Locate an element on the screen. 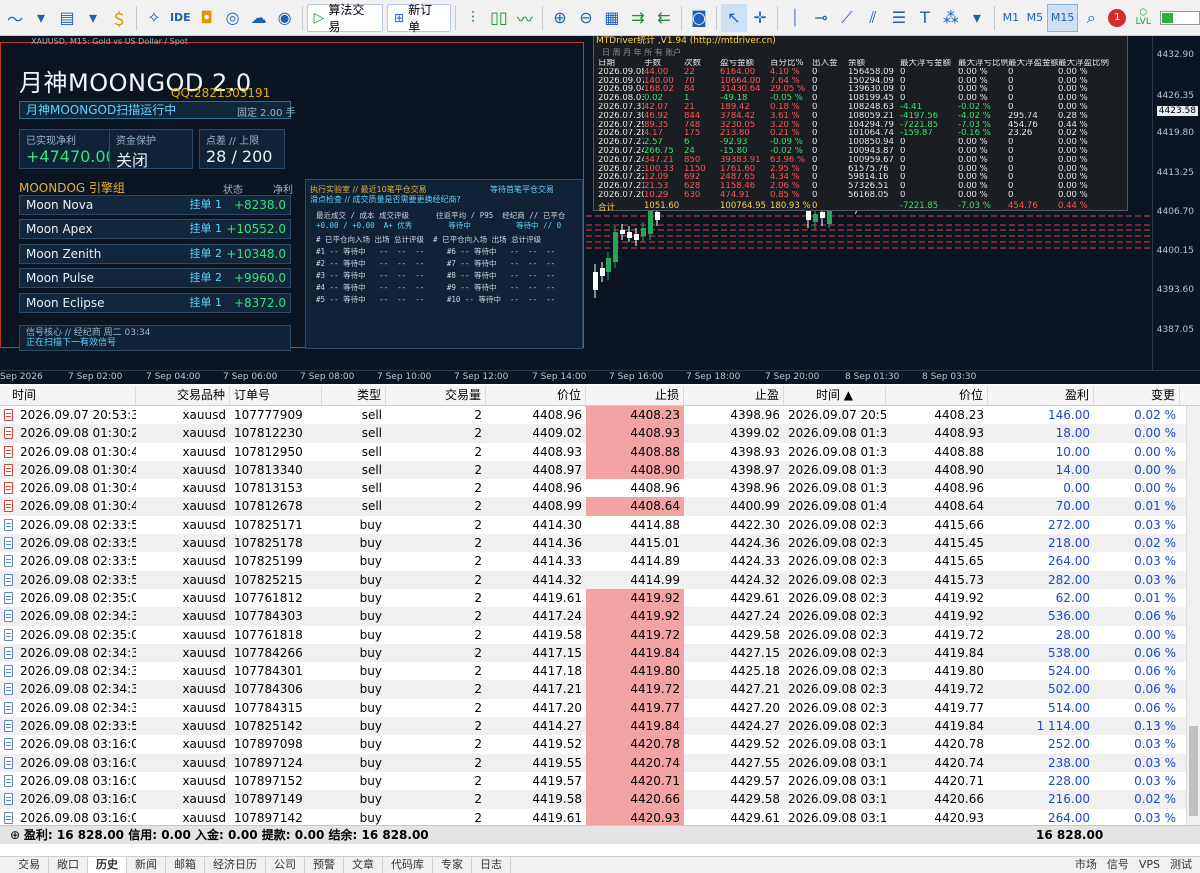  zoom-out-icon: ⊖ is located at coordinates (586, 18).